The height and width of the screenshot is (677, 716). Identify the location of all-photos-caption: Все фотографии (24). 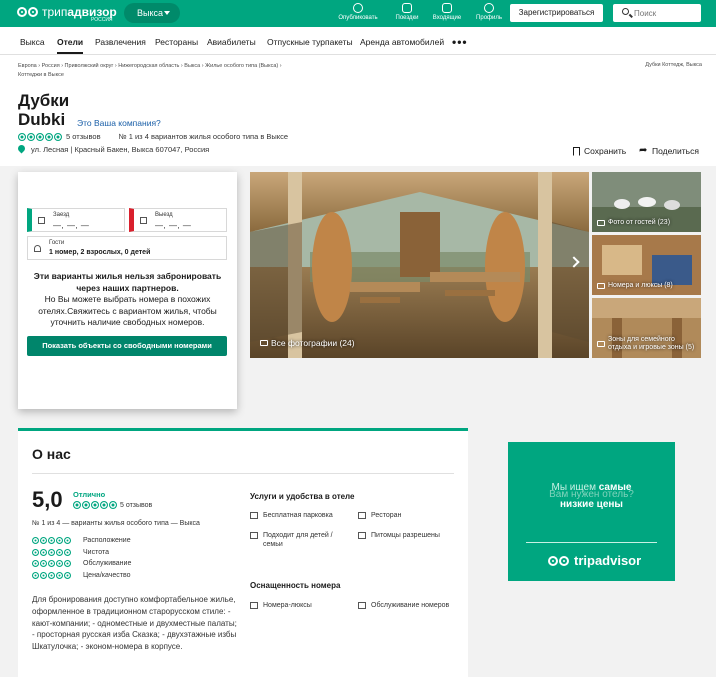
(307, 343).